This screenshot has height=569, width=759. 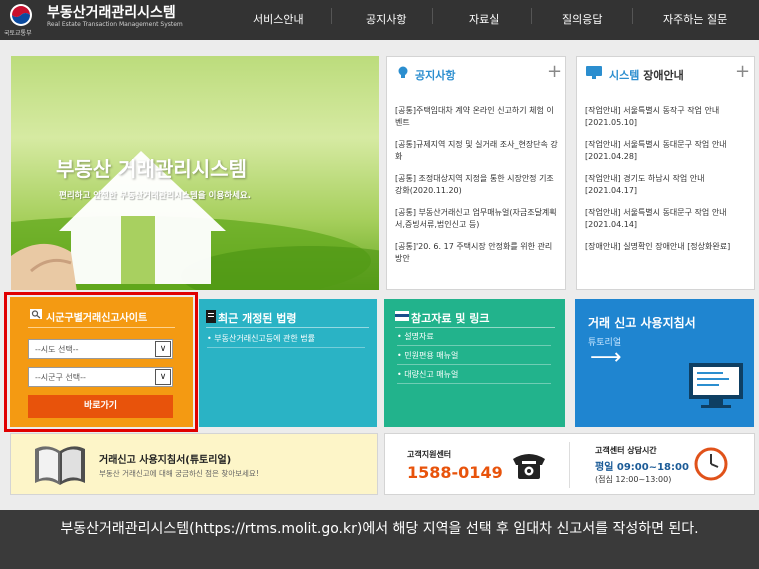 What do you see at coordinates (611, 156) in the screenshot?
I see `system-notice-date: [2021.04.28]` at bounding box center [611, 156].